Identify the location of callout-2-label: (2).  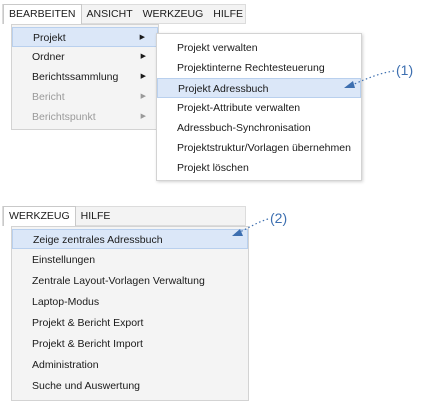
(279, 218).